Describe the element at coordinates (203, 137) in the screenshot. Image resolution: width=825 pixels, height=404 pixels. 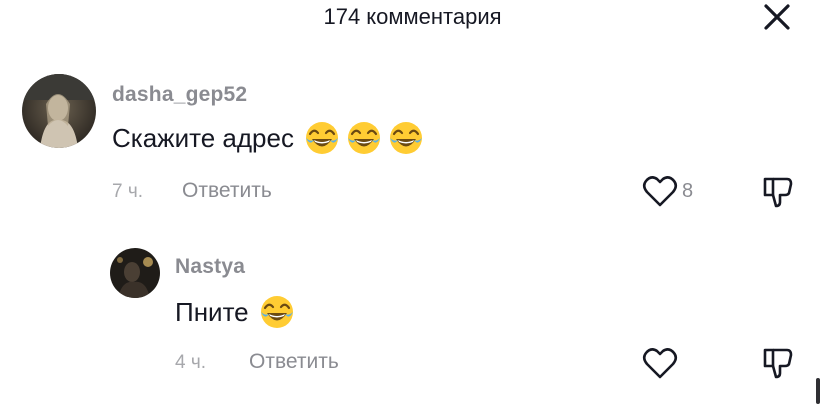
I see `comment-text-content: Скажите адрес` at that location.